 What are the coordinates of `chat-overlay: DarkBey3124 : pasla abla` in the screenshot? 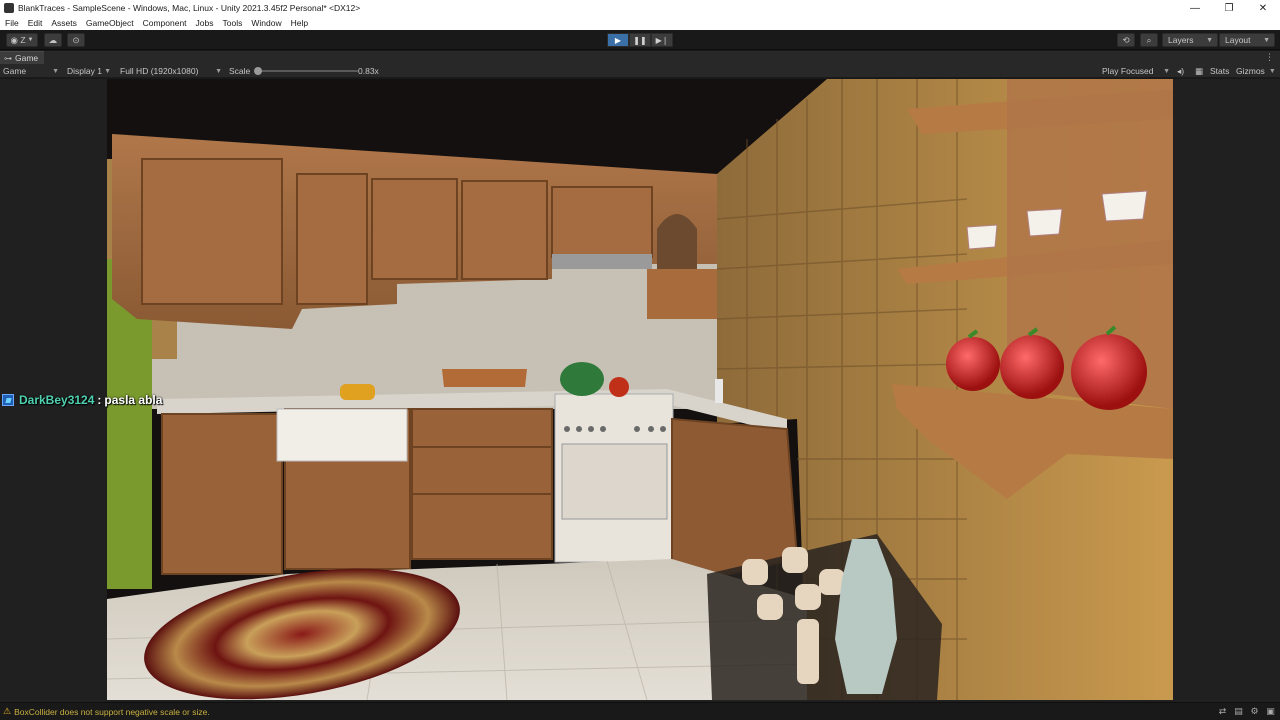 It's located at (82, 400).